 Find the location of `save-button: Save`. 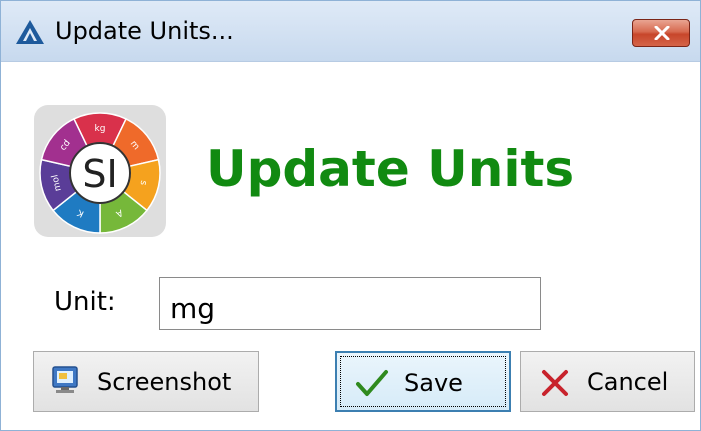

save-button: Save is located at coordinates (423, 381).